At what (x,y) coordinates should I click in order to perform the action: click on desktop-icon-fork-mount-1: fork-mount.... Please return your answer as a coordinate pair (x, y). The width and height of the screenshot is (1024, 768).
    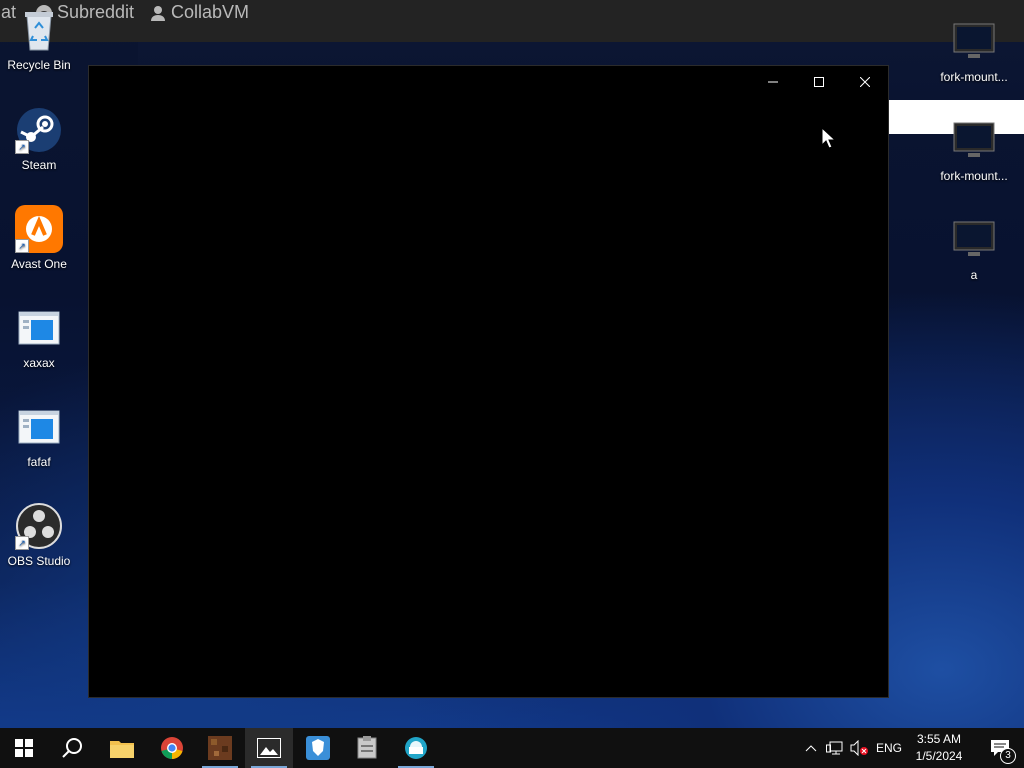
    Looking at the image, I should click on (974, 51).